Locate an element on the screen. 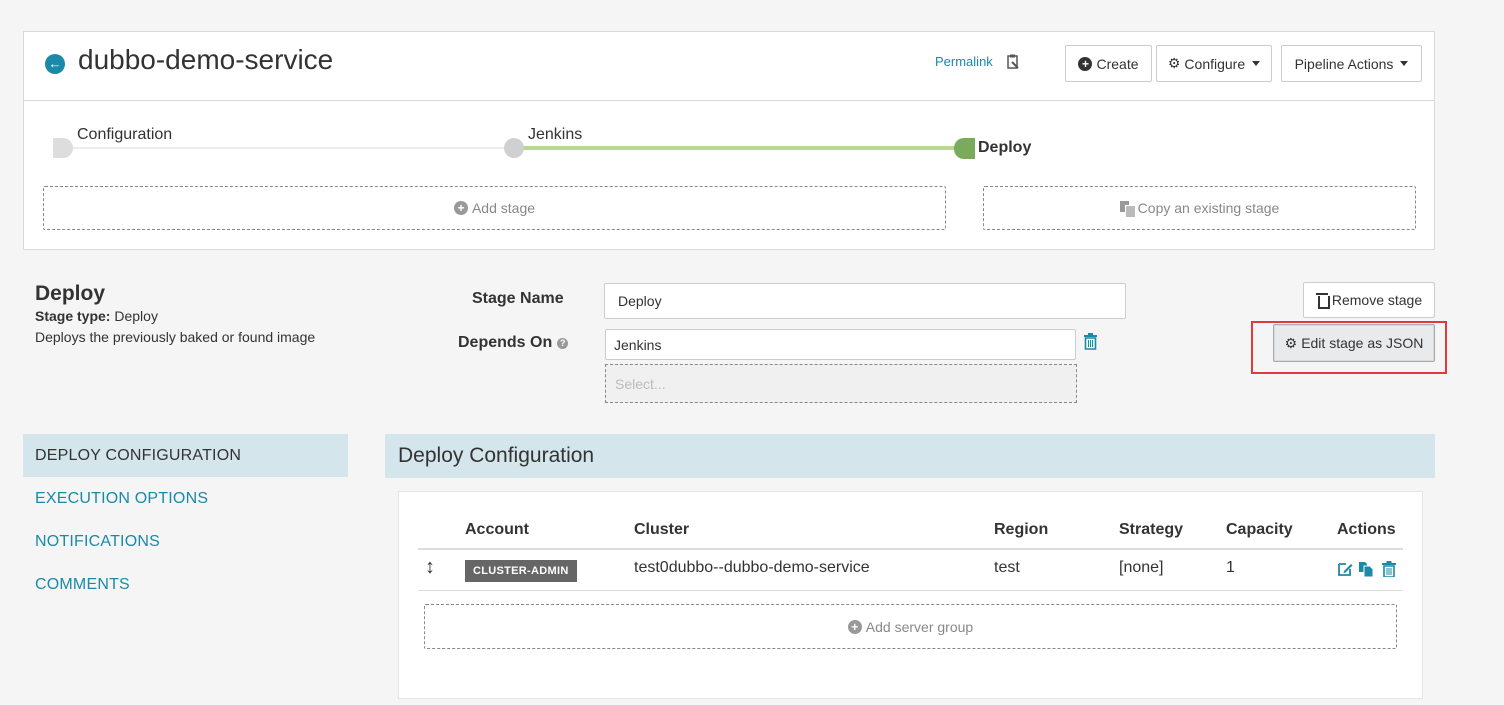 The height and width of the screenshot is (705, 1504). column-header-strategy: Strategy is located at coordinates (1151, 529).